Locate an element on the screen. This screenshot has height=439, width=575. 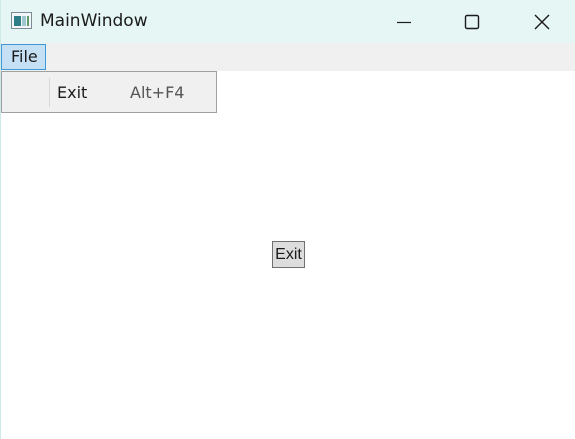
menu-item-exit-shortcut: Alt+F4 is located at coordinates (157, 92).